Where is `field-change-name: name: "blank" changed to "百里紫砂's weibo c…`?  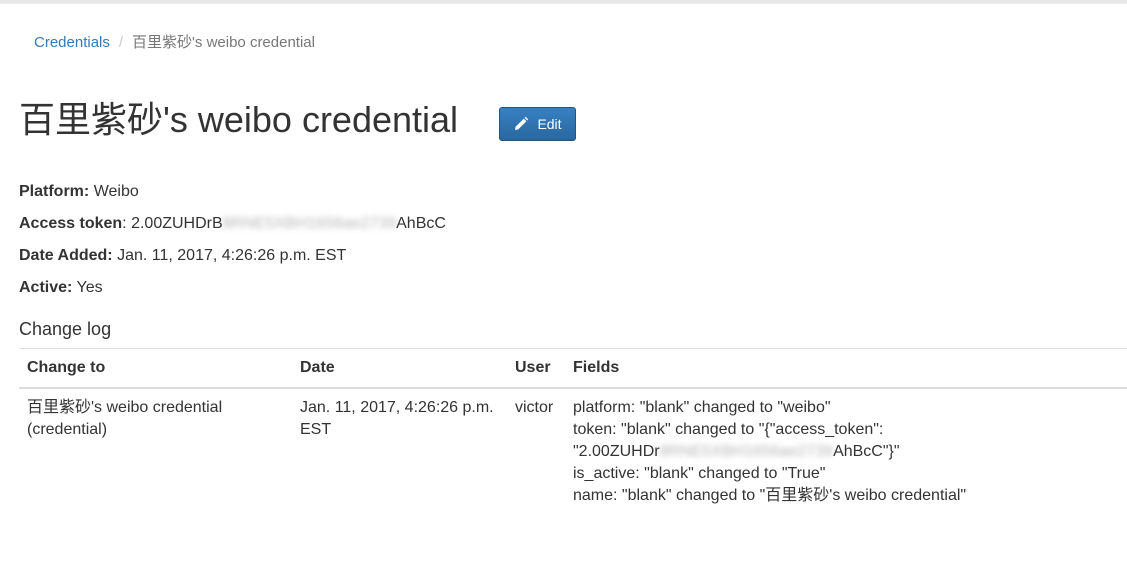 field-change-name: name: "blank" changed to "百里紫砂's weibo c… is located at coordinates (770, 495).